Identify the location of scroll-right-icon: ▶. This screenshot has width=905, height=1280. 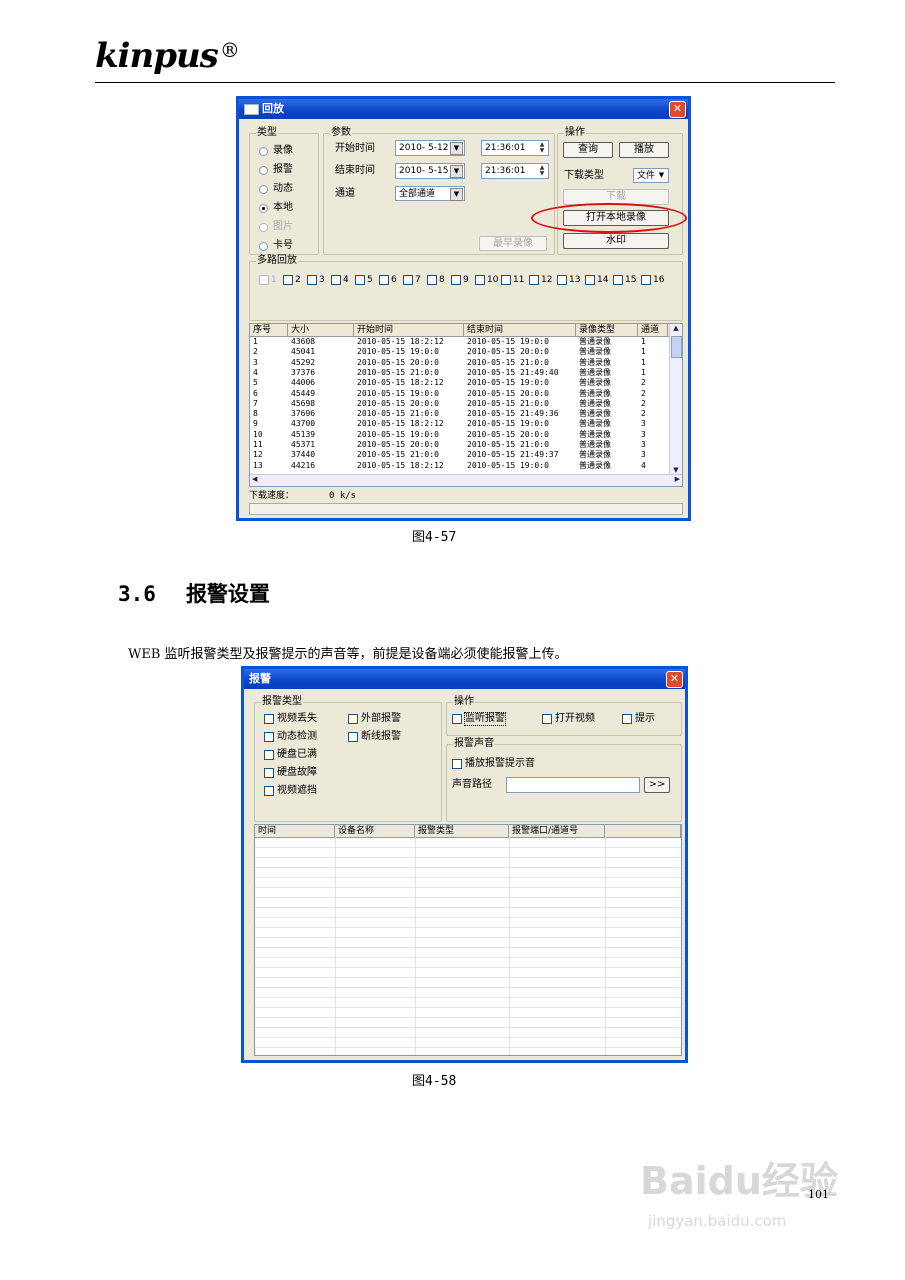
(677, 479).